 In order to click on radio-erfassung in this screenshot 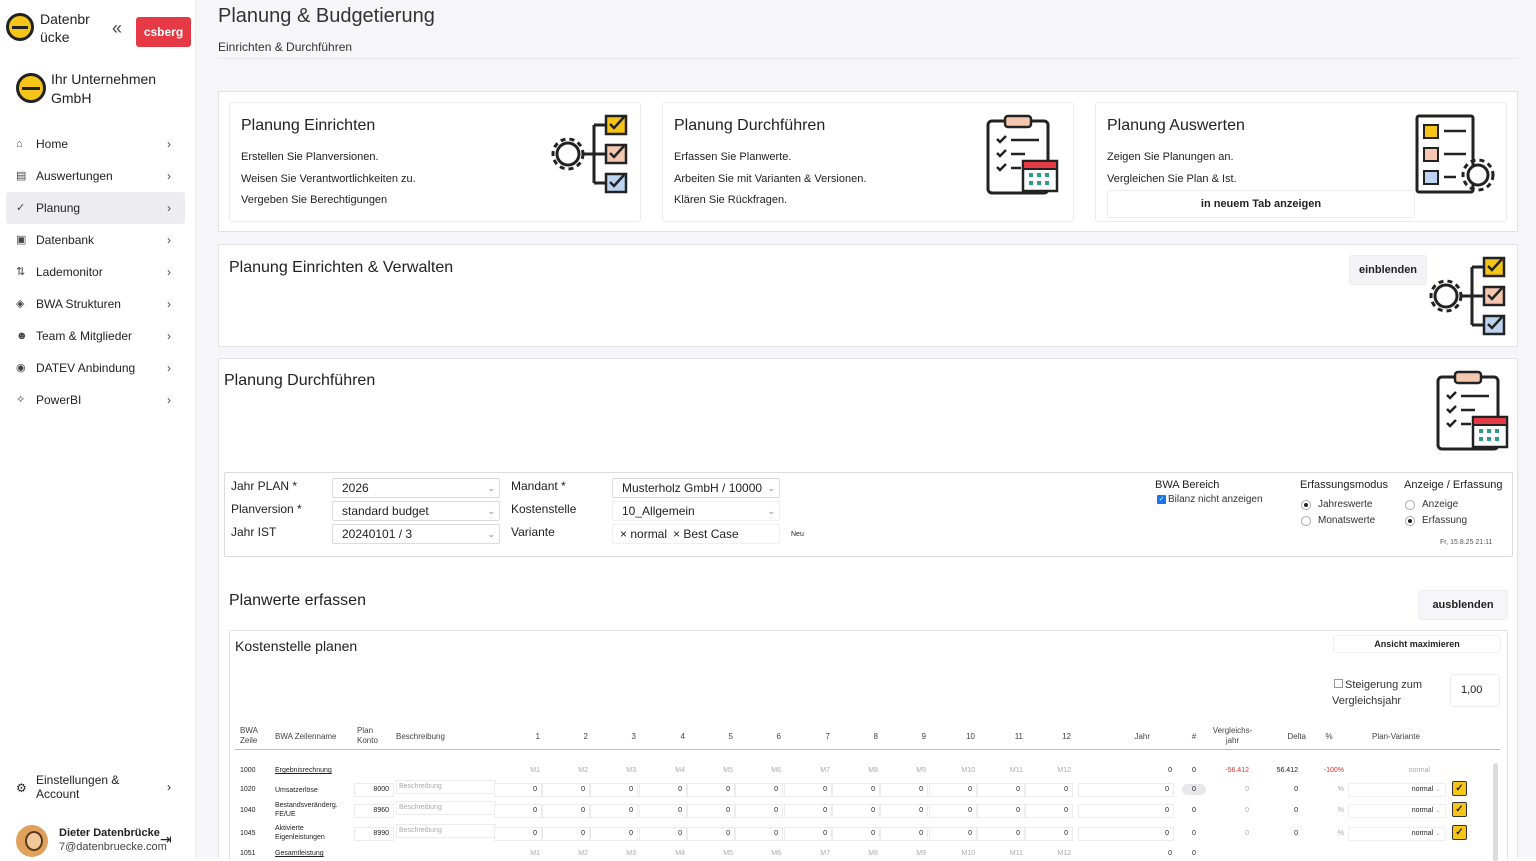, I will do `click(1410, 521)`.